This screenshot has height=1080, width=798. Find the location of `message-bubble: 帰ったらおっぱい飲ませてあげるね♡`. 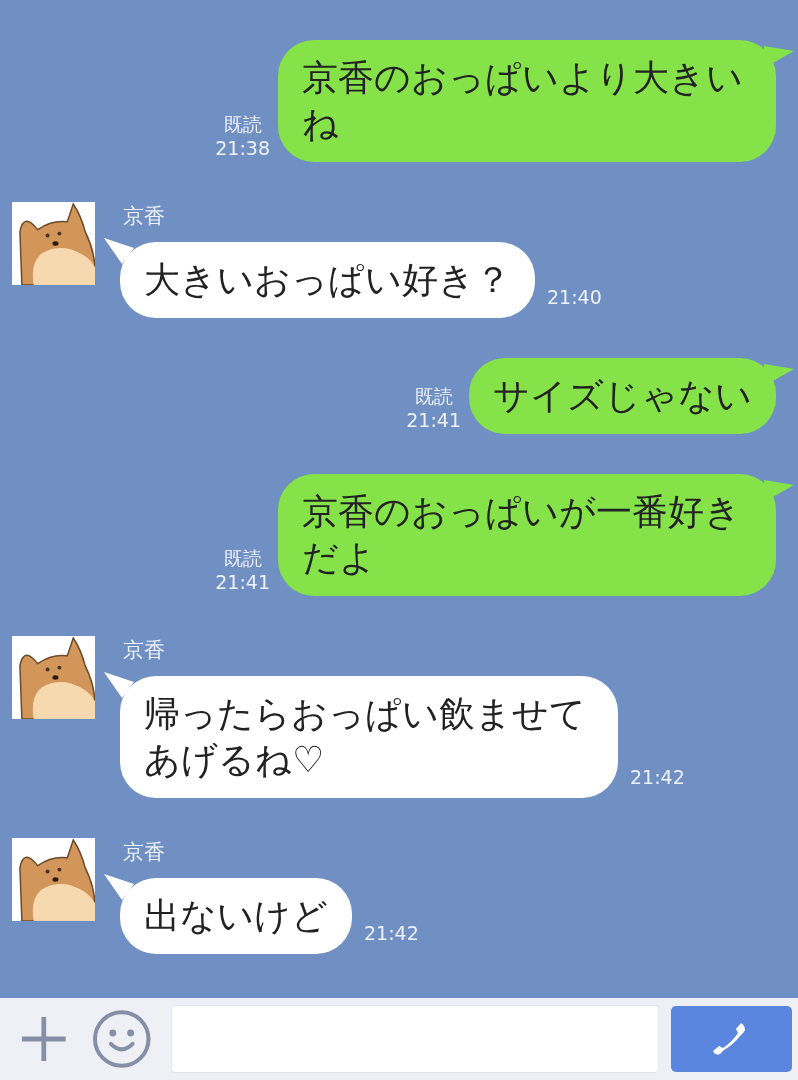

message-bubble: 帰ったらおっぱい飲ませてあげるね♡ is located at coordinates (369, 737).